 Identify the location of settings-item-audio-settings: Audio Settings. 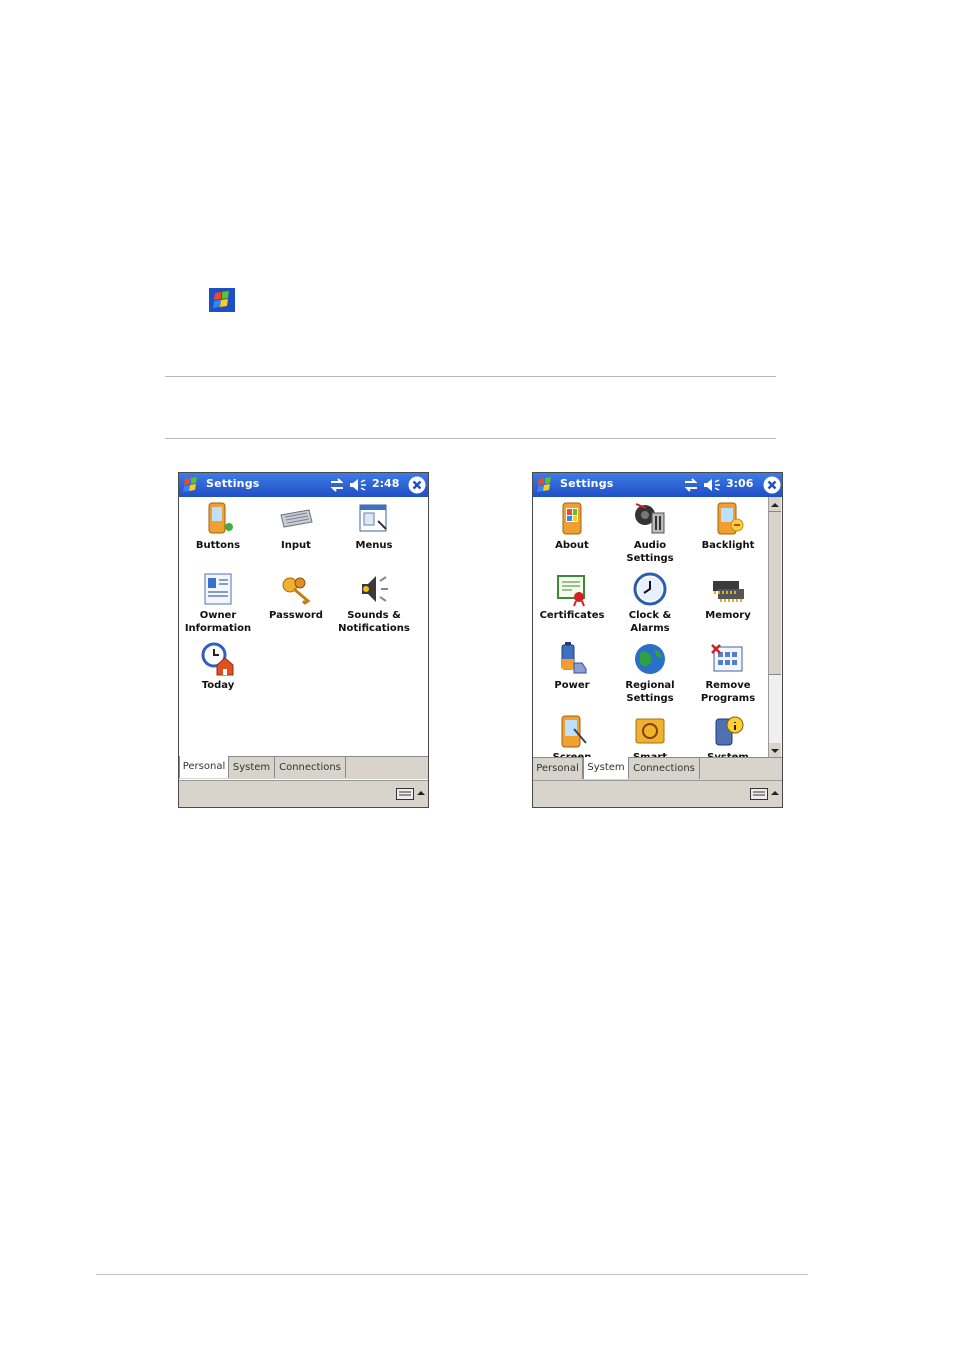
(650, 533).